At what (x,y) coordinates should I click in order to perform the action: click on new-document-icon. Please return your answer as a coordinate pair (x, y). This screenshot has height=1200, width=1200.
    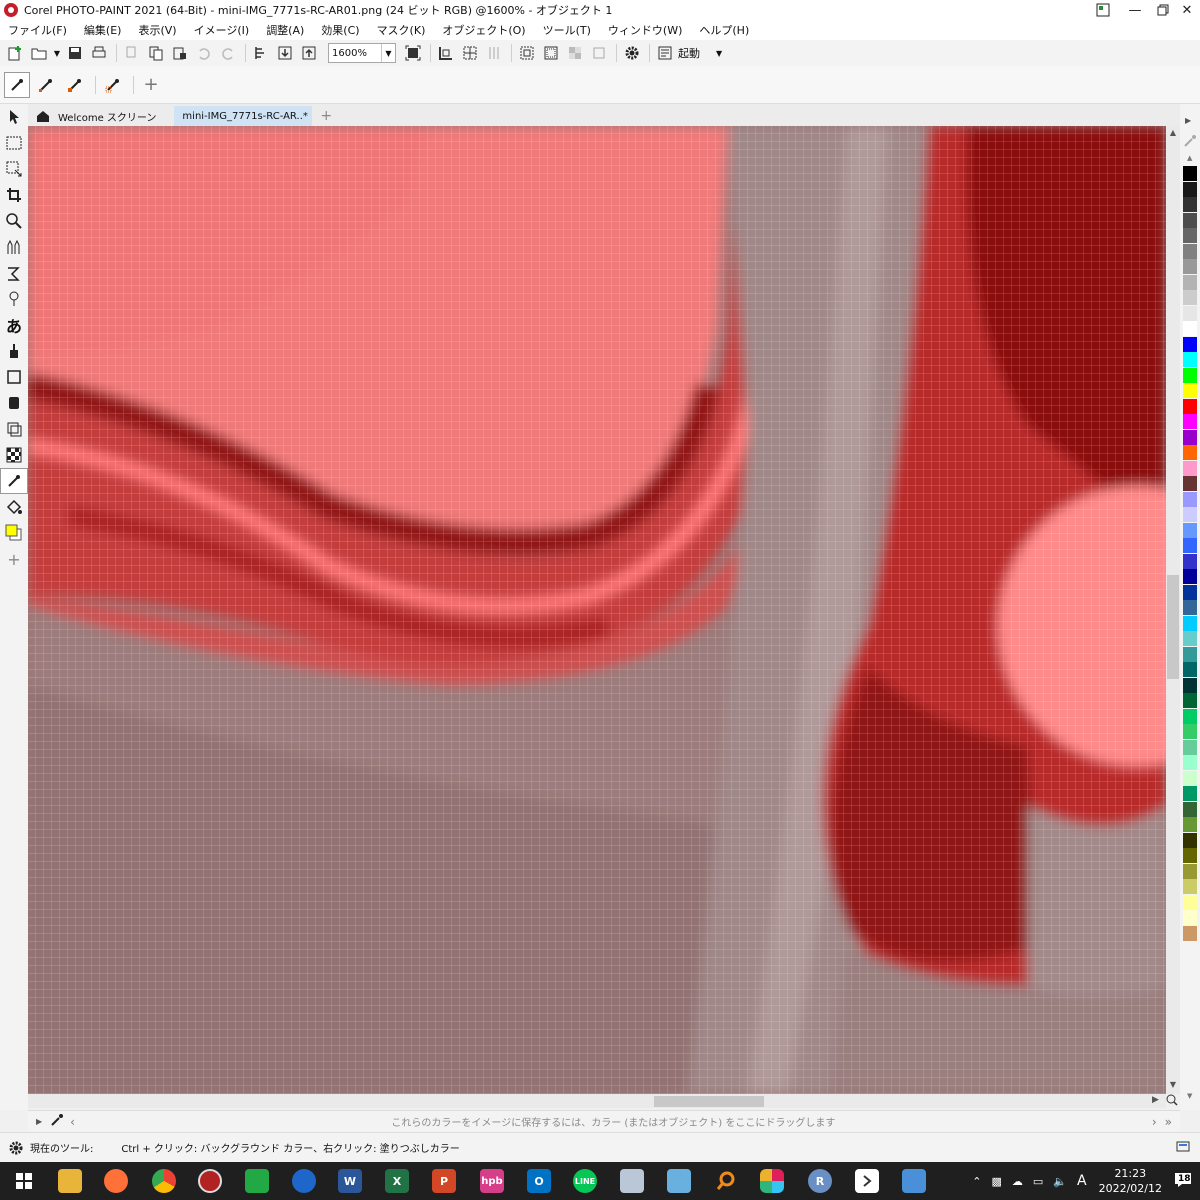
    Looking at the image, I should click on (15, 53).